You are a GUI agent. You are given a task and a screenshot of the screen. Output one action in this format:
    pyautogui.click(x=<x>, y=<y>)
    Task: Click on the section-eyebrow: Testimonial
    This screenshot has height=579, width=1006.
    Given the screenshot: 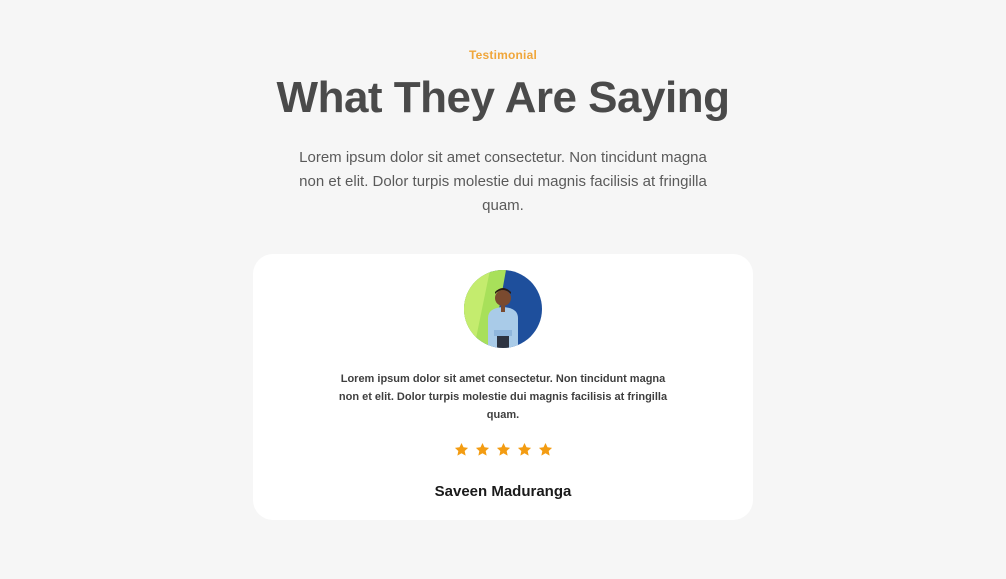 What is the action you would take?
    pyautogui.click(x=503, y=55)
    